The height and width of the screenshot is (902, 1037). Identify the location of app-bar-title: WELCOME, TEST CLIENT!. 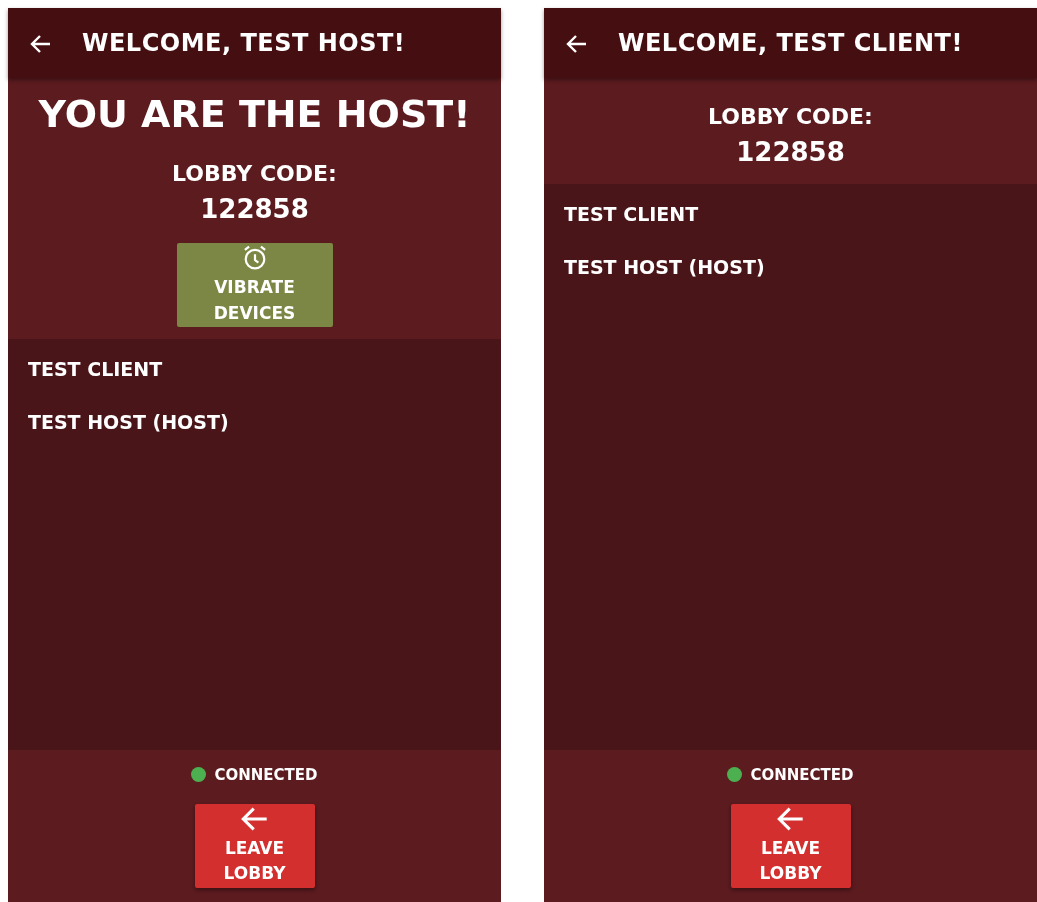
(790, 43).